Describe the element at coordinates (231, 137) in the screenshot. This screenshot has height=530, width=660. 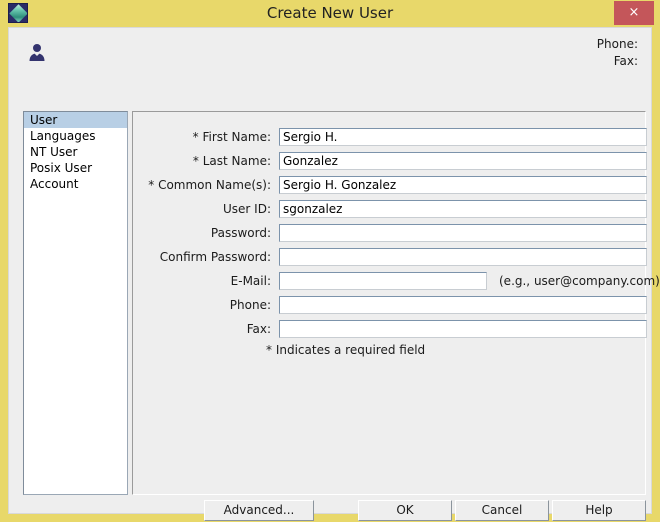
I see `field-label: * First Name:` at that location.